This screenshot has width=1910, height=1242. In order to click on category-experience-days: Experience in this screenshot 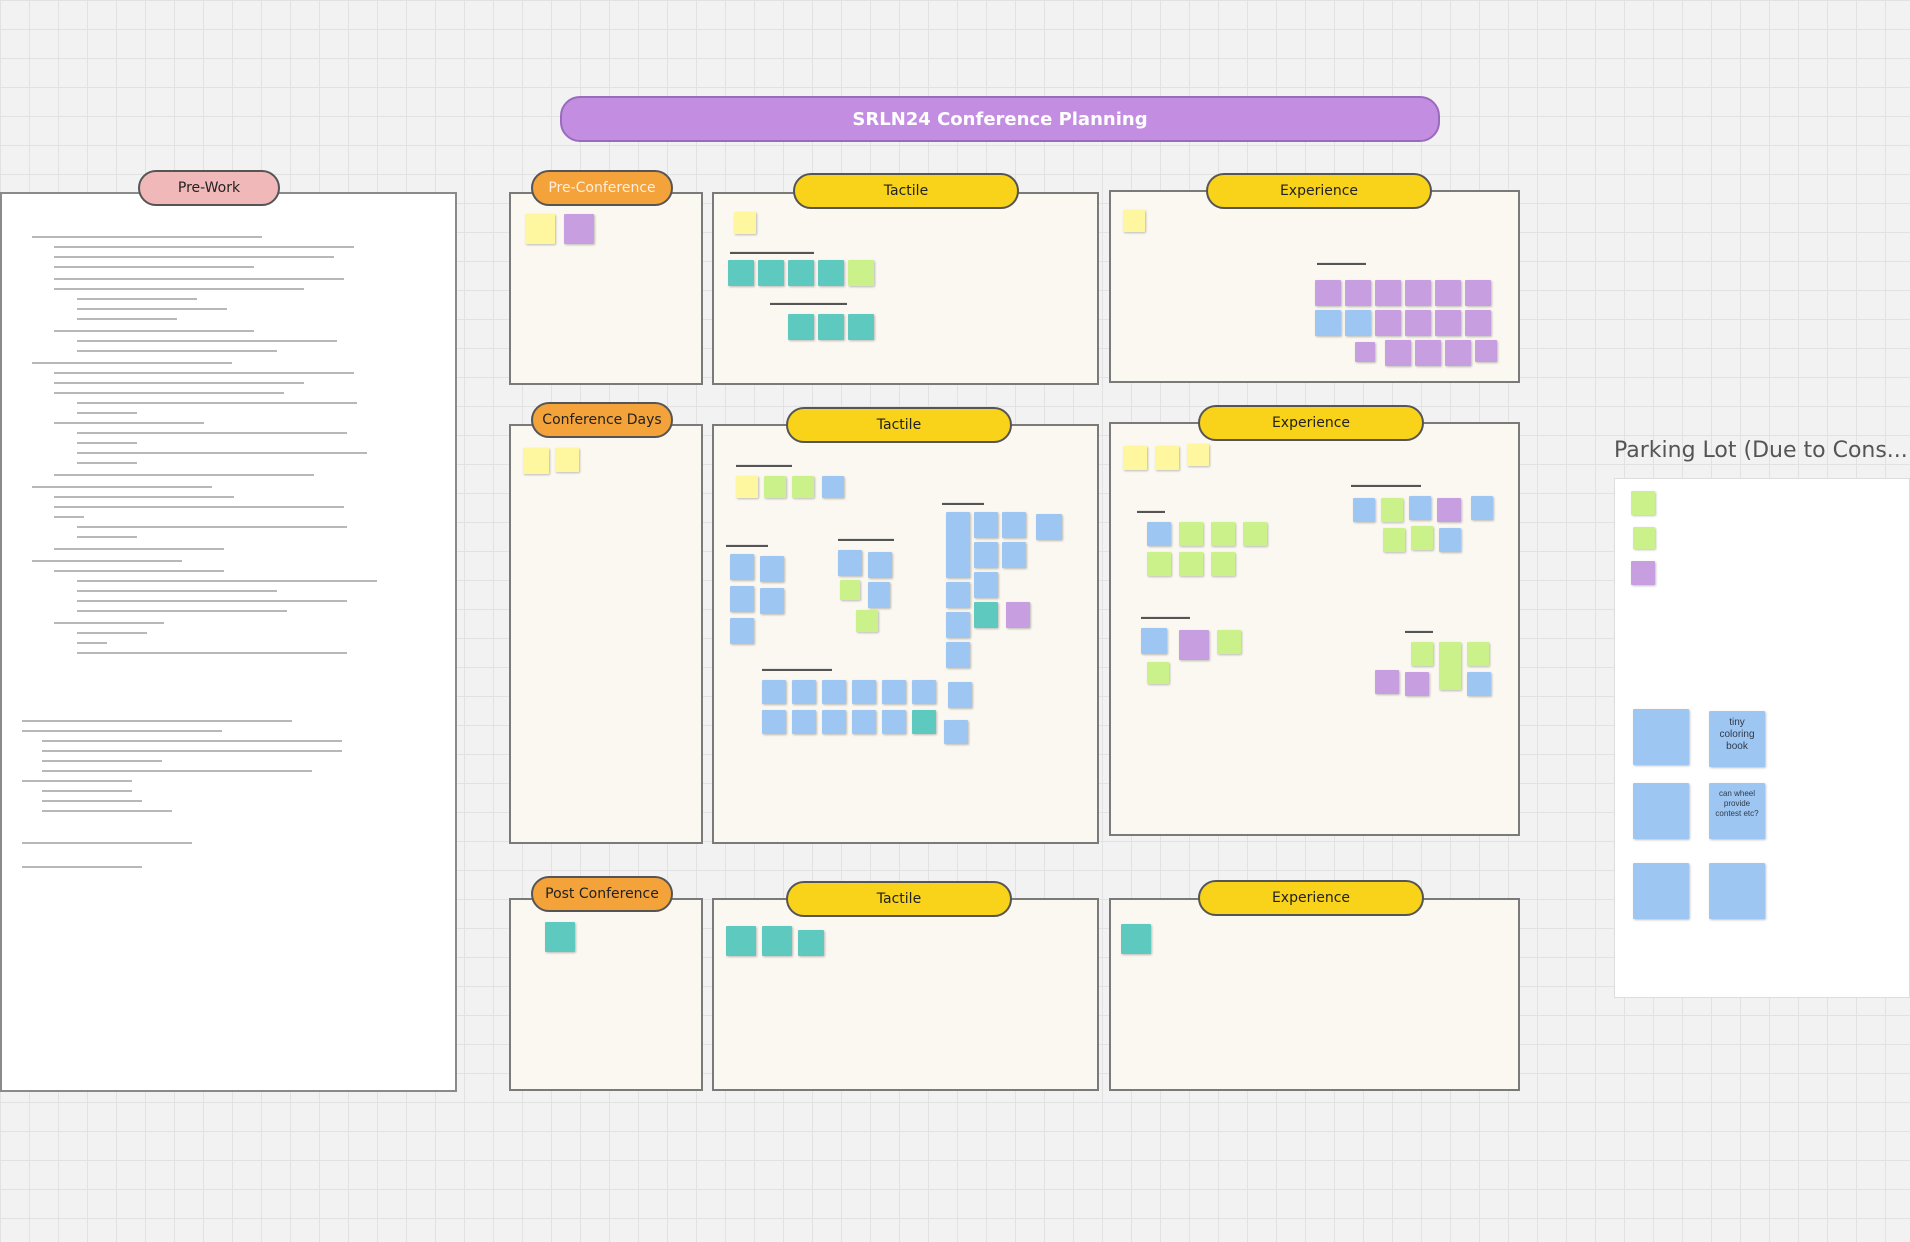, I will do `click(1311, 423)`.